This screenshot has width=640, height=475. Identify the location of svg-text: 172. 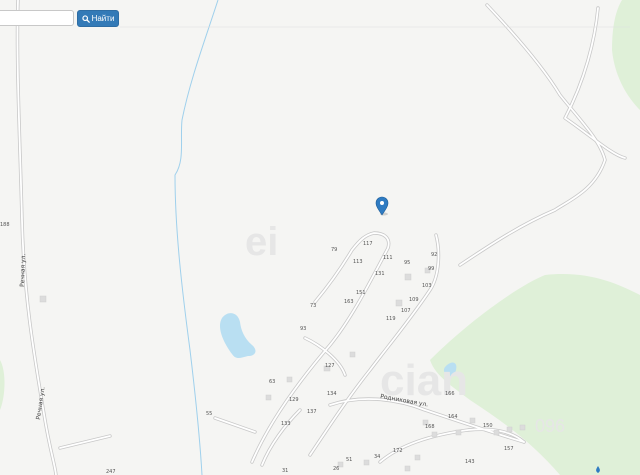
(398, 451).